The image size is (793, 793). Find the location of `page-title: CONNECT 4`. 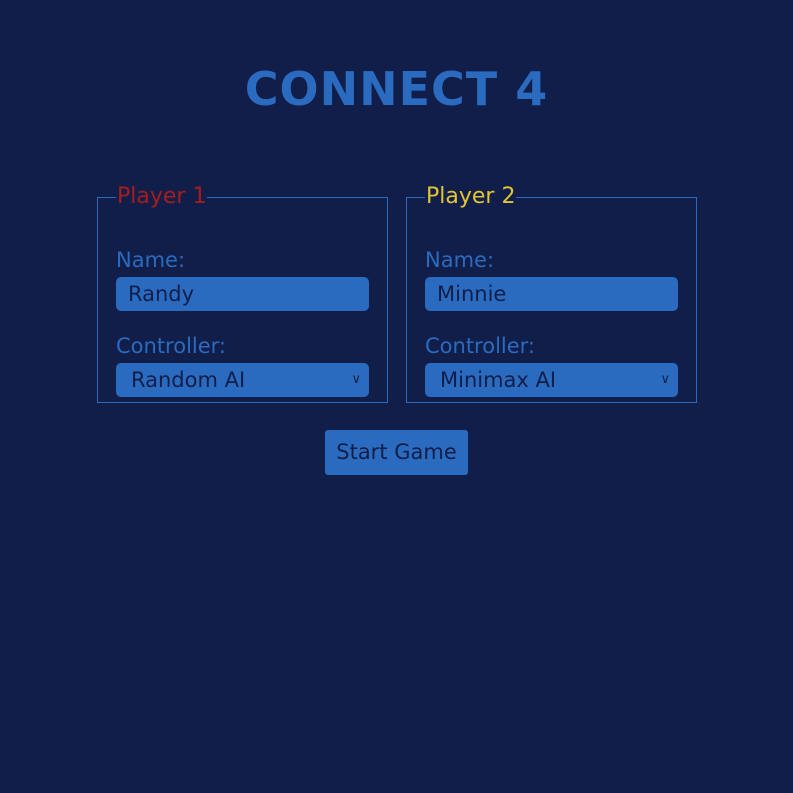

page-title: CONNECT 4 is located at coordinates (396, 89).